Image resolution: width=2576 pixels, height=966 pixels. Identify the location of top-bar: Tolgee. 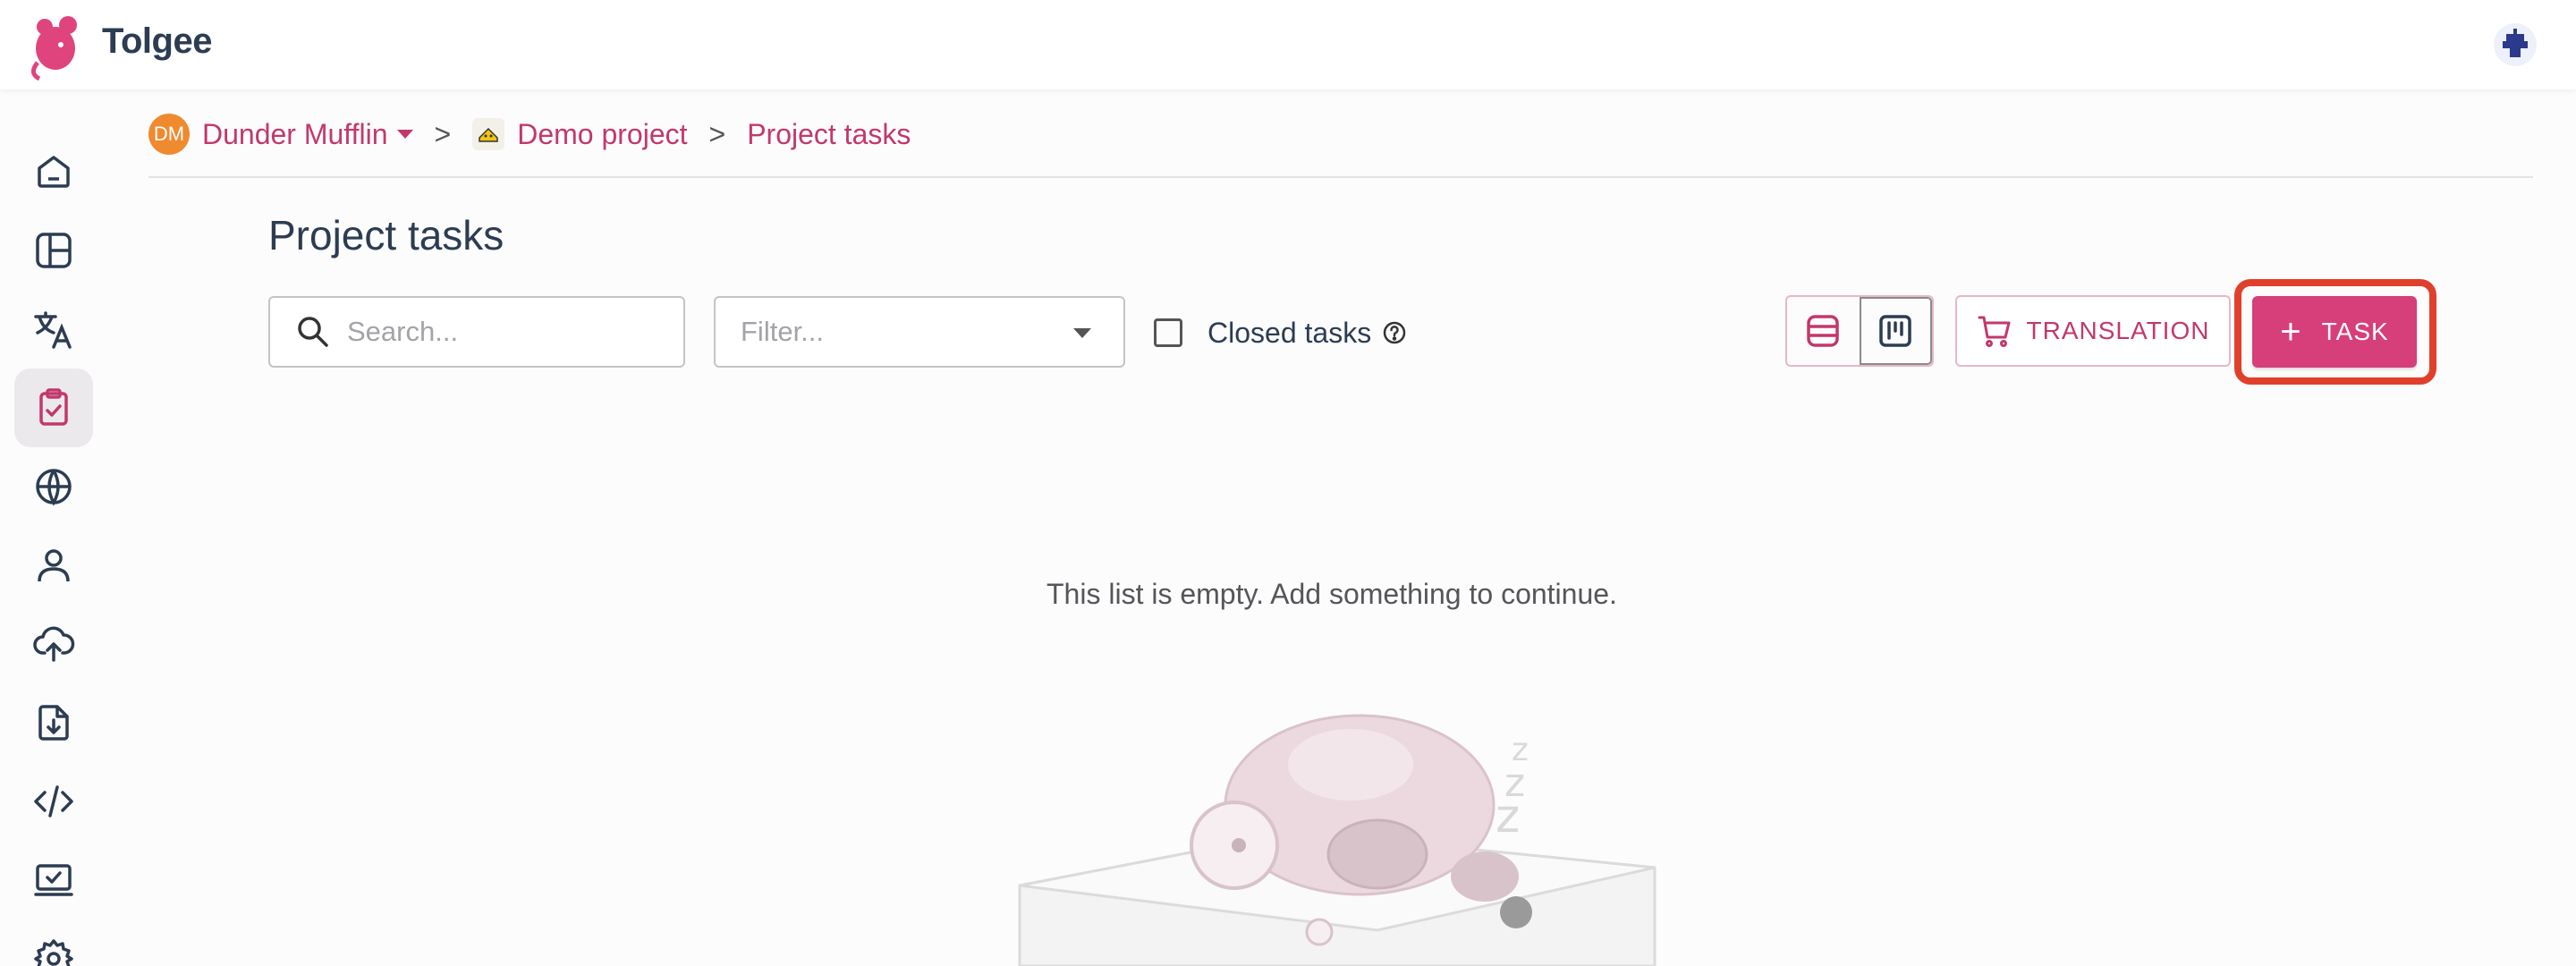
(1288, 44).